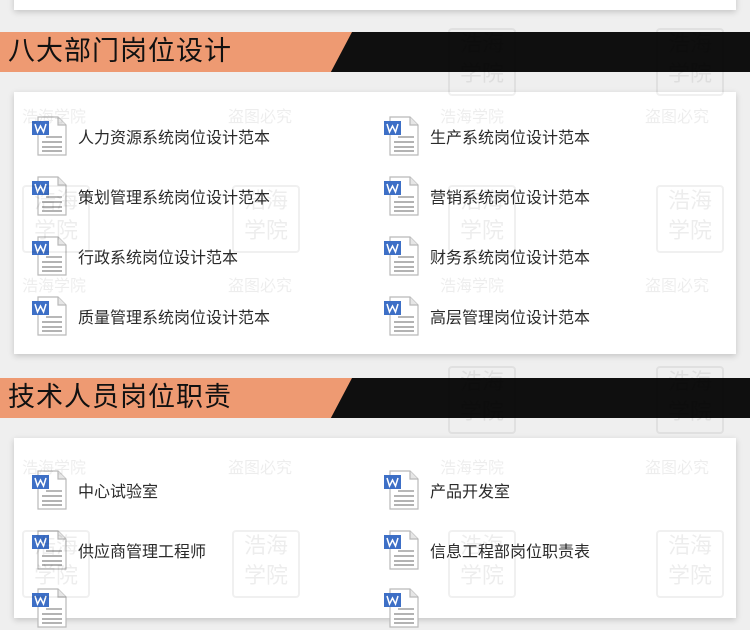 The width and height of the screenshot is (750, 630). What do you see at coordinates (142, 551) in the screenshot?
I see `document-label: 供应商管理工程师` at bounding box center [142, 551].